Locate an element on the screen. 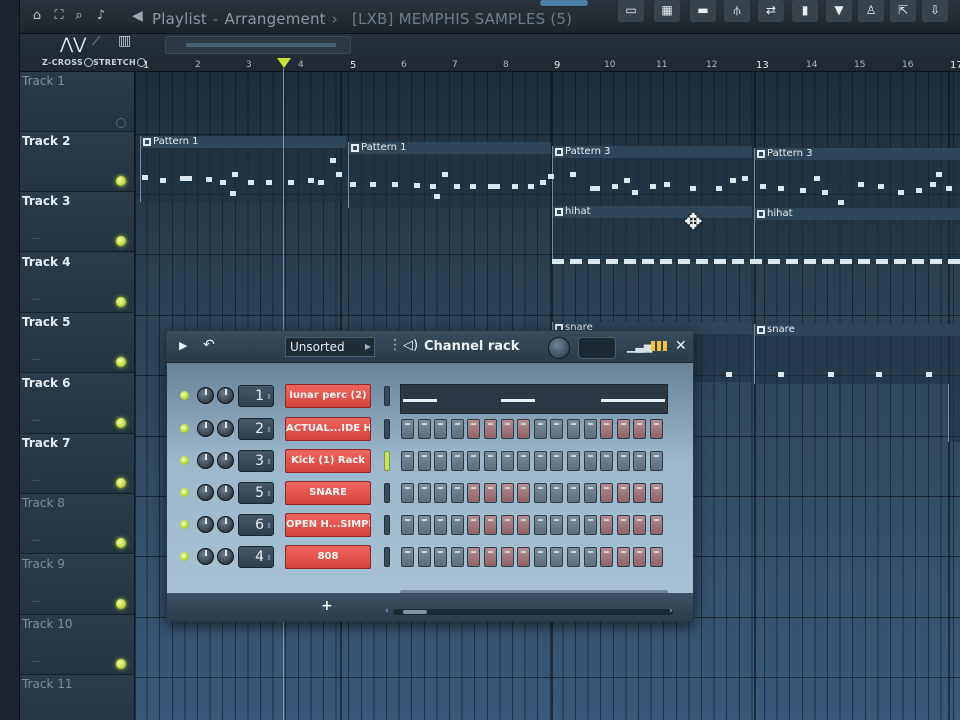 The width and height of the screenshot is (960, 720). zcross-radio-icon is located at coordinates (89, 62).